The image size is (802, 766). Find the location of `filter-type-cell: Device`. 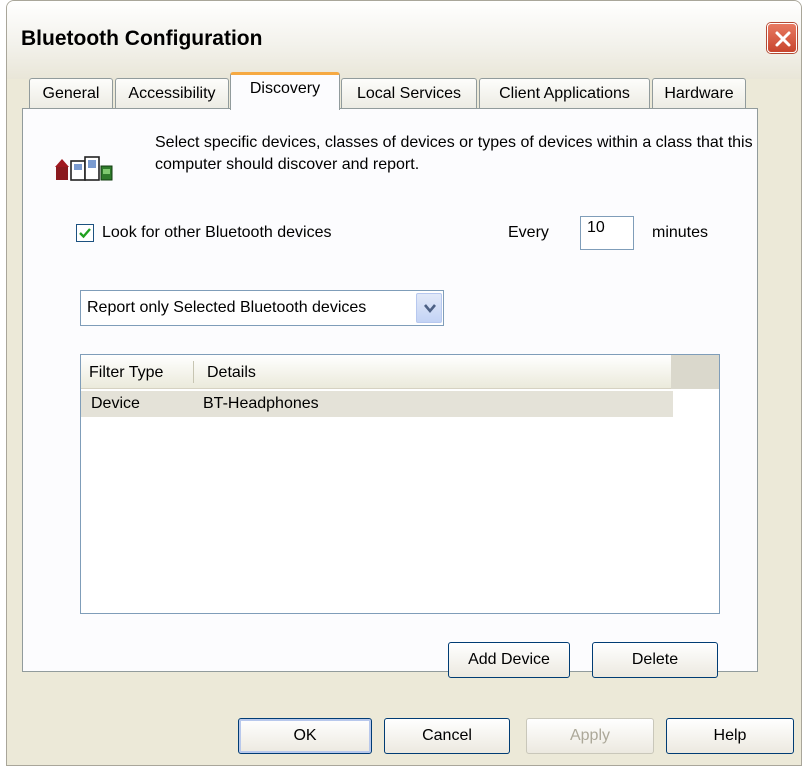

filter-type-cell: Device is located at coordinates (115, 403).